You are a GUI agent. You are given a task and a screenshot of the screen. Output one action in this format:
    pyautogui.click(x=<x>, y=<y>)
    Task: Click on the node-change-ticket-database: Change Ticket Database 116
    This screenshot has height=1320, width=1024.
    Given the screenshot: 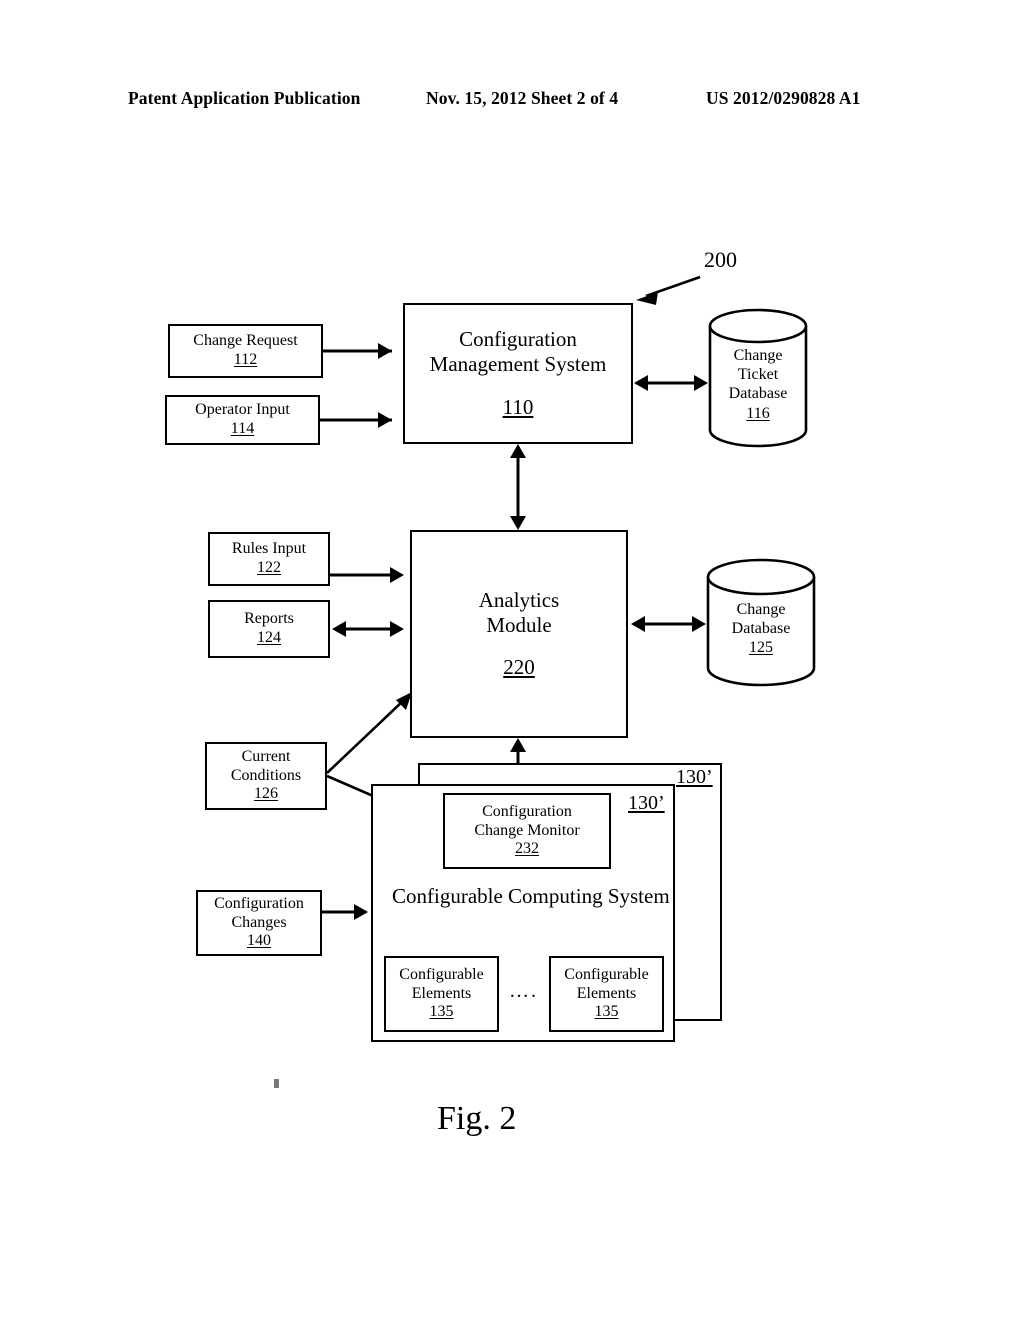 What is the action you would take?
    pyautogui.click(x=758, y=378)
    